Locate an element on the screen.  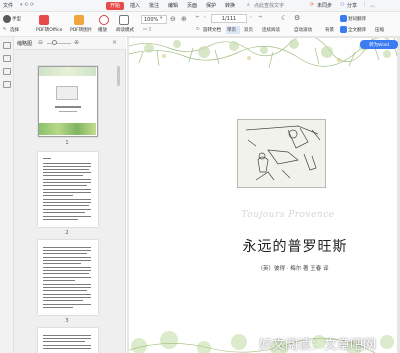
annotation-icon is located at coordinates (7, 71).